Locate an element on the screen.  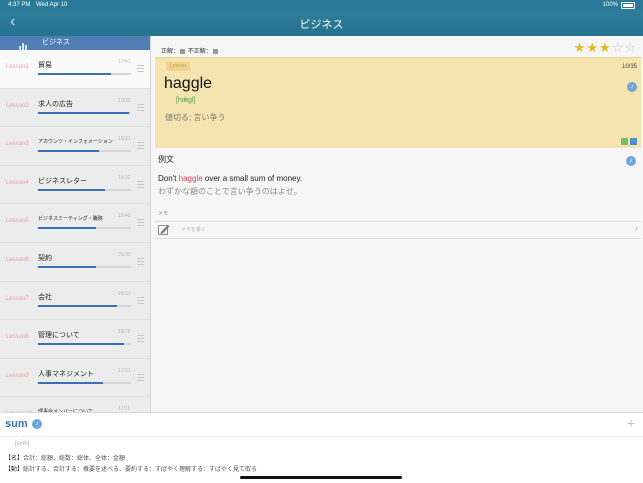
add-icon: + is located at coordinates (631, 423).